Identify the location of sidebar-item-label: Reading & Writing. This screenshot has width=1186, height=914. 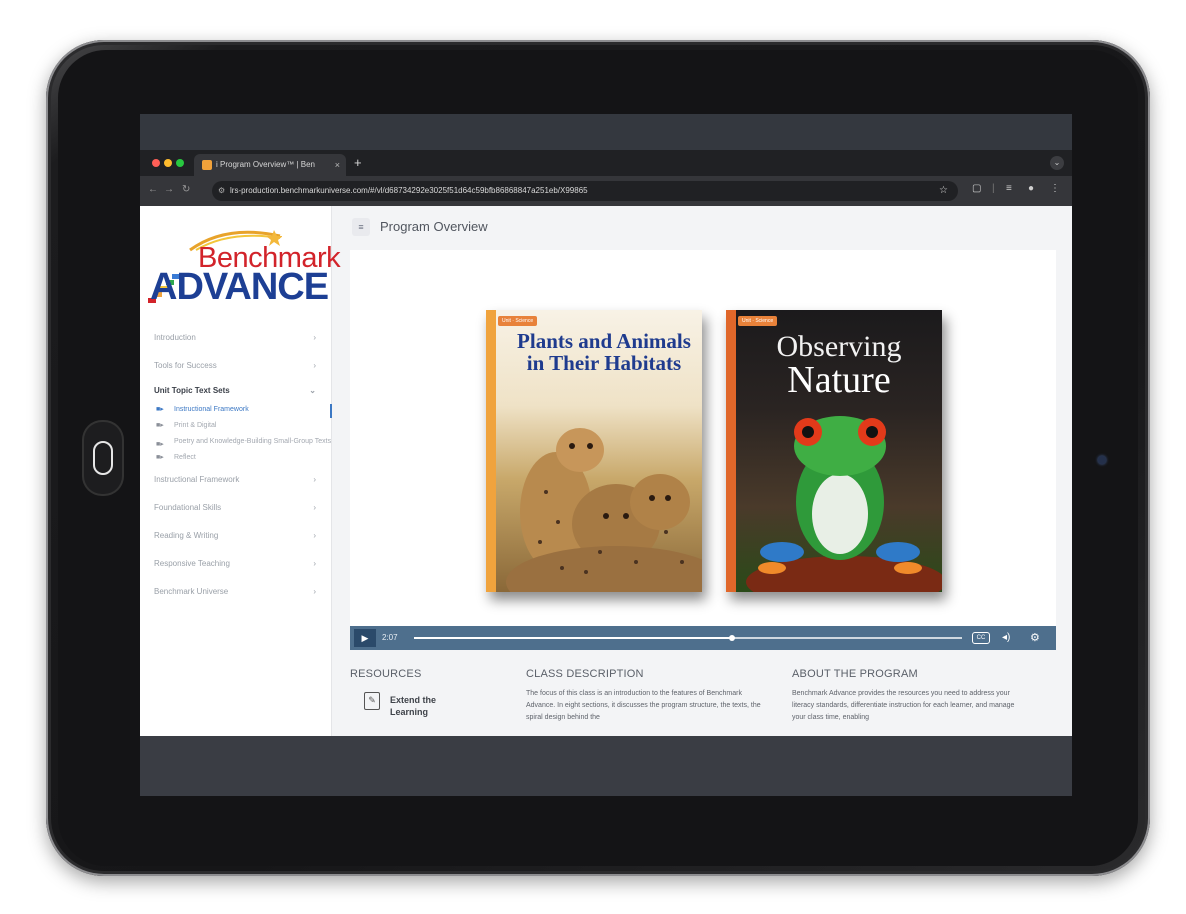
(186, 535).